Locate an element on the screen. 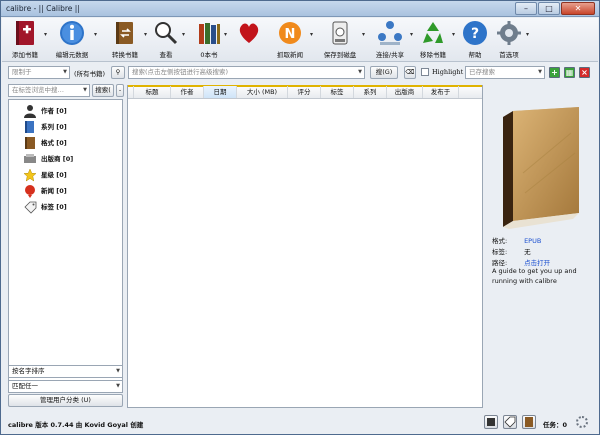 This screenshot has width=600, height=435. column-header-date: 日期 is located at coordinates (220, 92).